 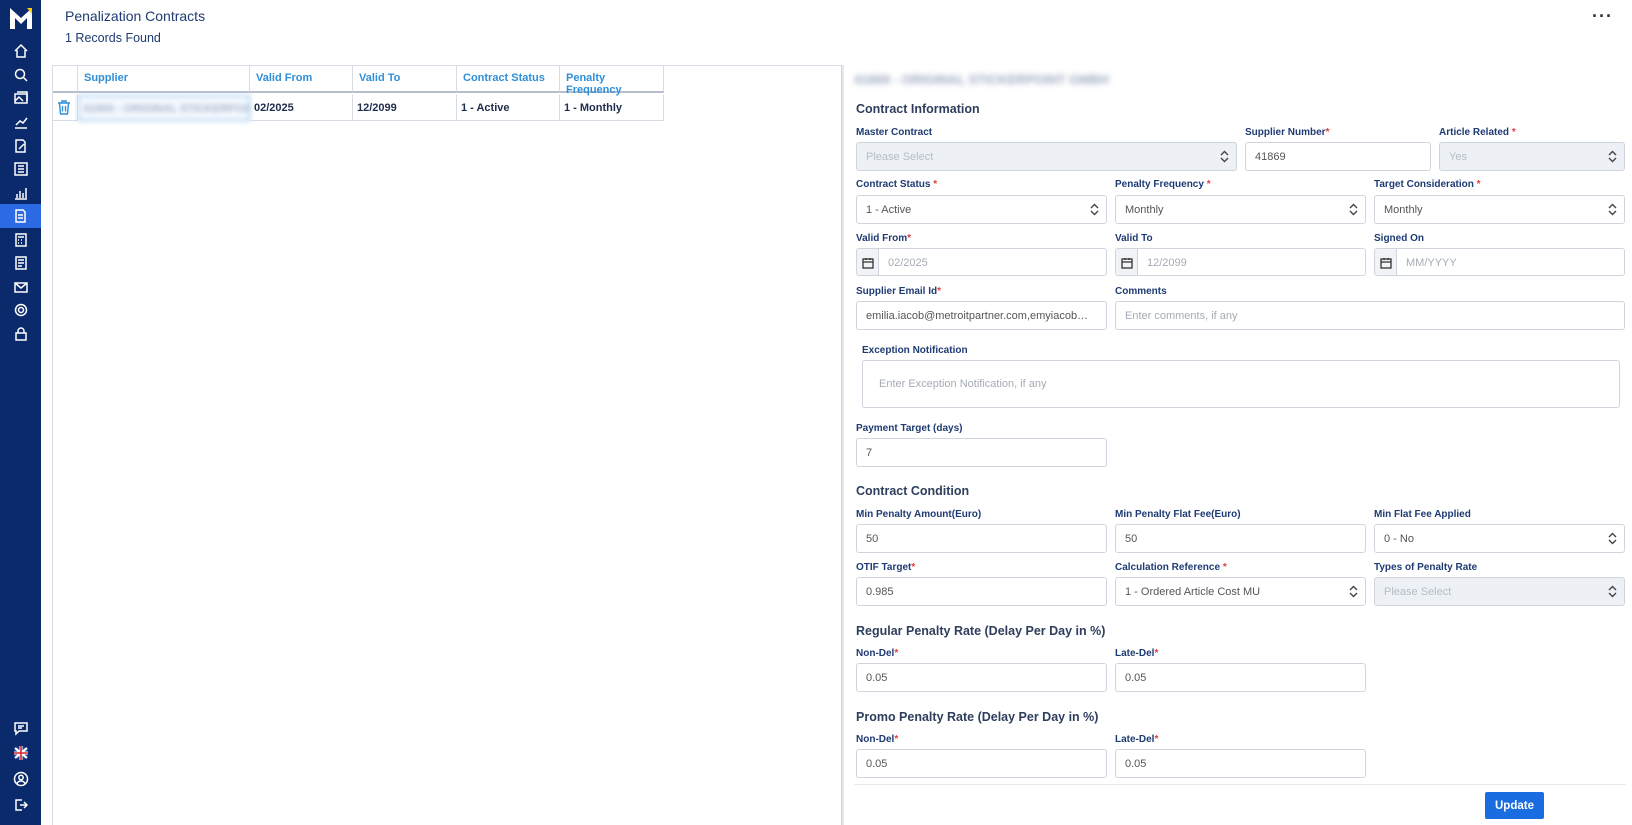 What do you see at coordinates (20, 263) in the screenshot?
I see `invoice-icon` at bounding box center [20, 263].